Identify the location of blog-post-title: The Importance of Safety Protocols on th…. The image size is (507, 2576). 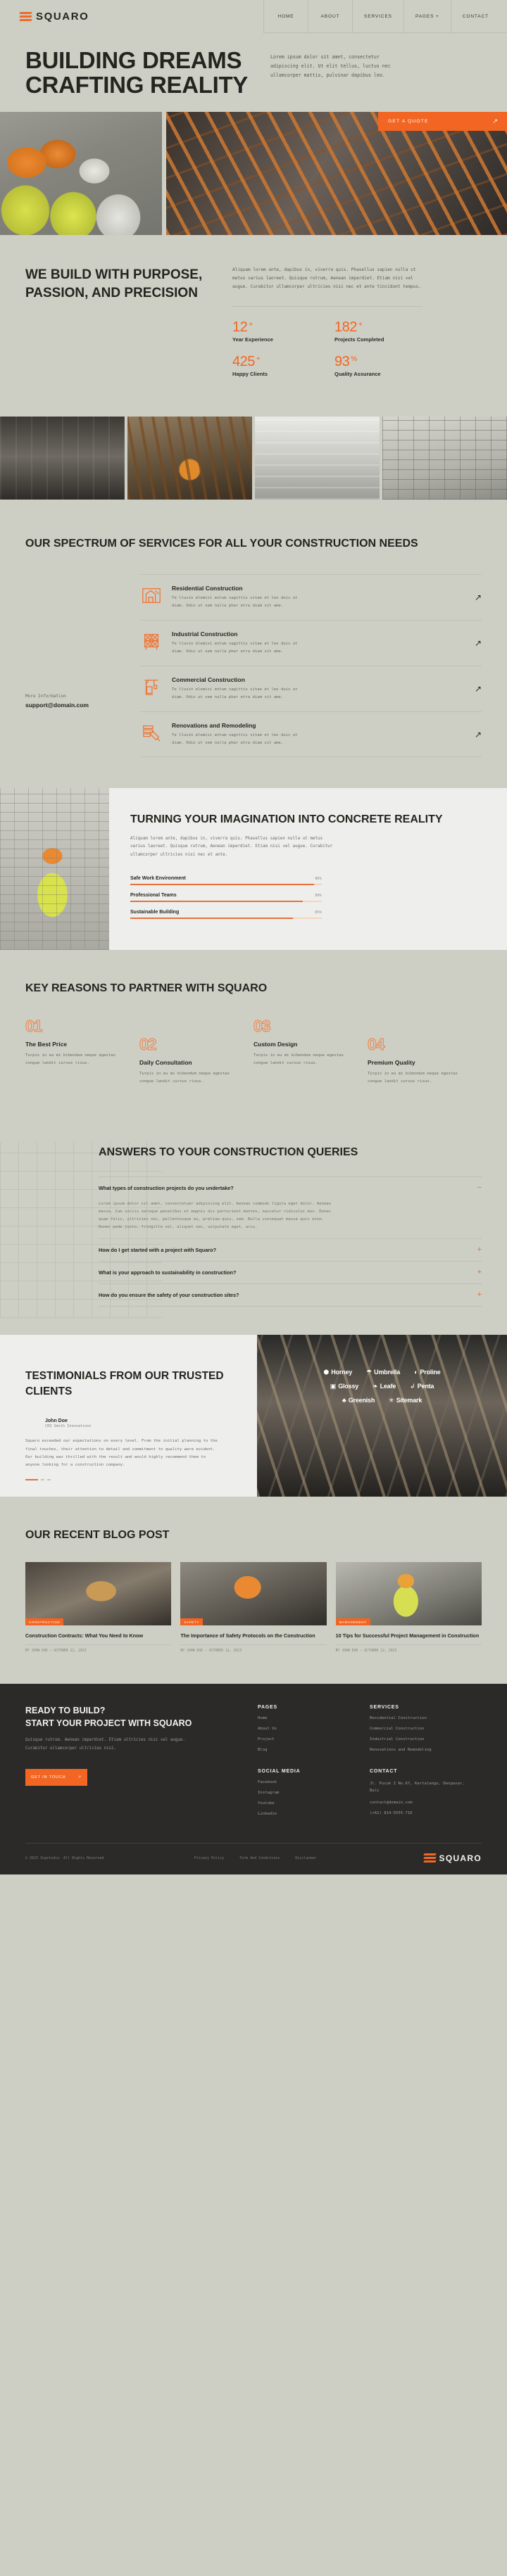
(247, 1635).